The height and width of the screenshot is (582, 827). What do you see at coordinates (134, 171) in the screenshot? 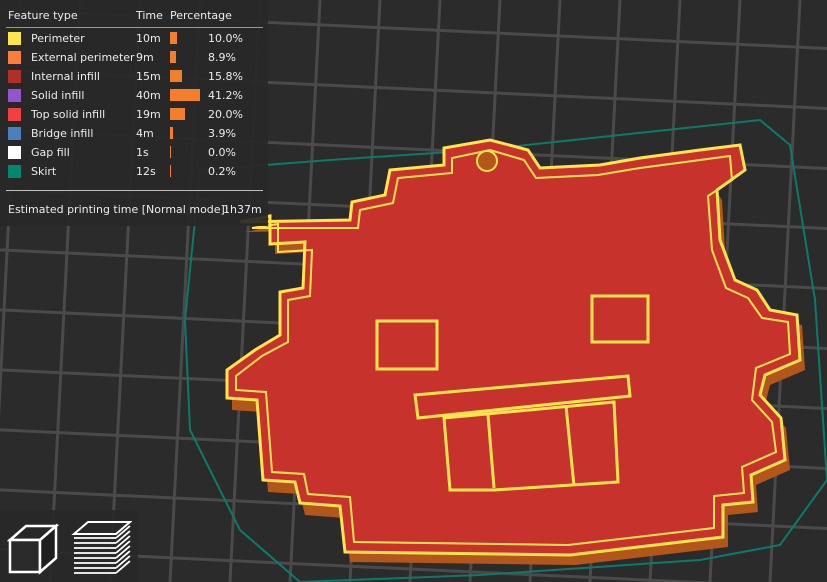
I see `legend-row: Skirt 12s 0.2%` at bounding box center [134, 171].